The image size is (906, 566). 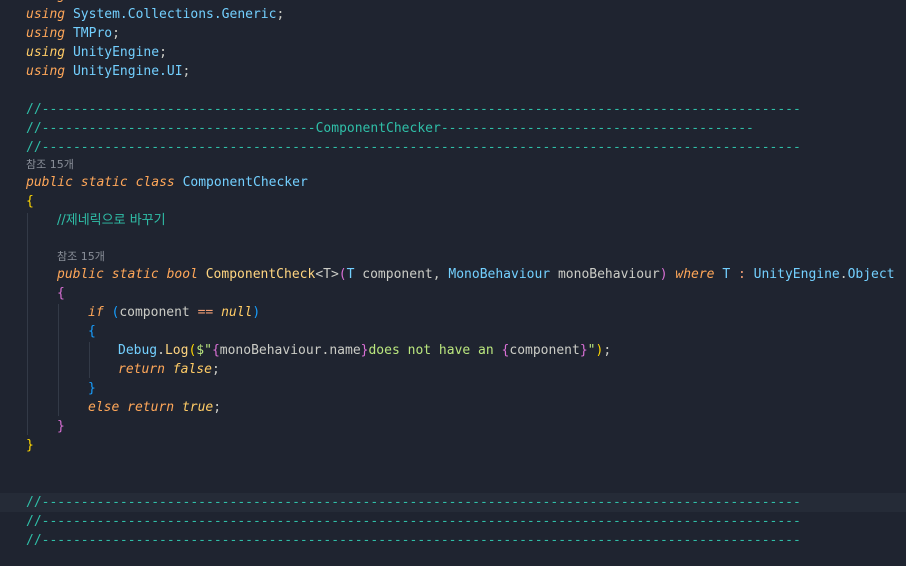 What do you see at coordinates (92, 331) in the screenshot?
I see `brace-open-if: {` at bounding box center [92, 331].